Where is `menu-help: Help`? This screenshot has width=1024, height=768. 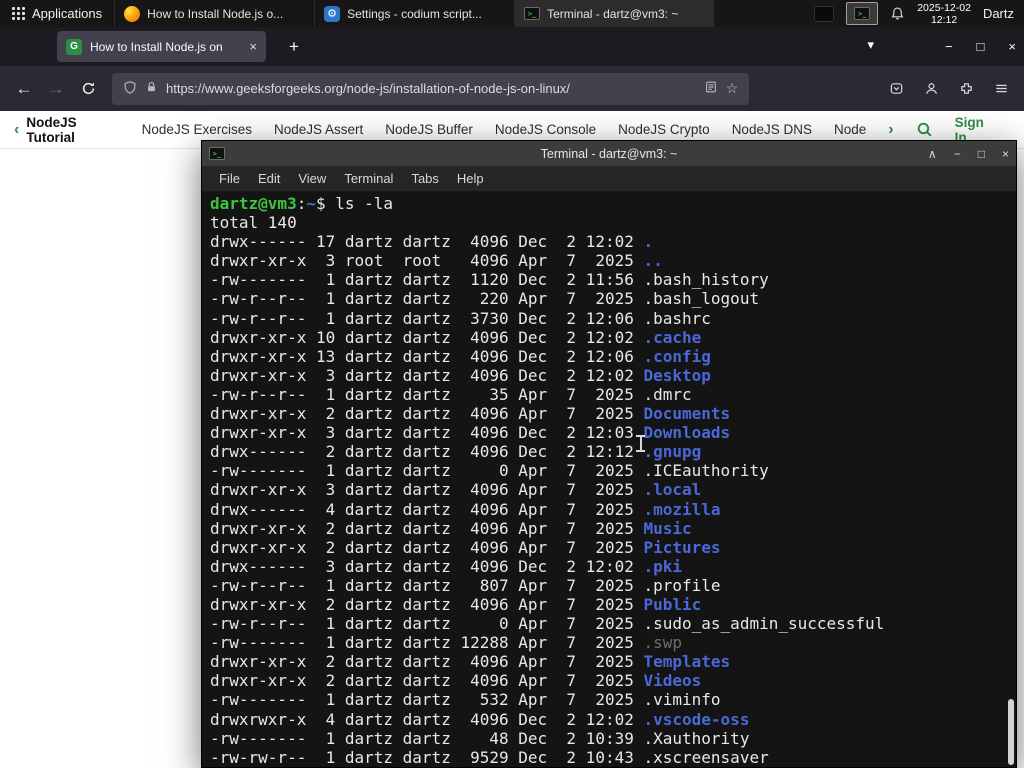 menu-help: Help is located at coordinates (470, 178).